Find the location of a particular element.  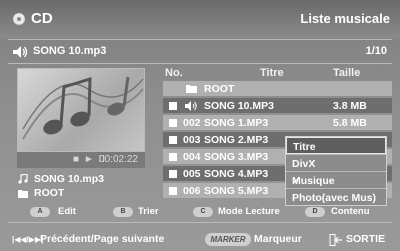

track-info-name: SONG 10.mp3 is located at coordinates (69, 179).